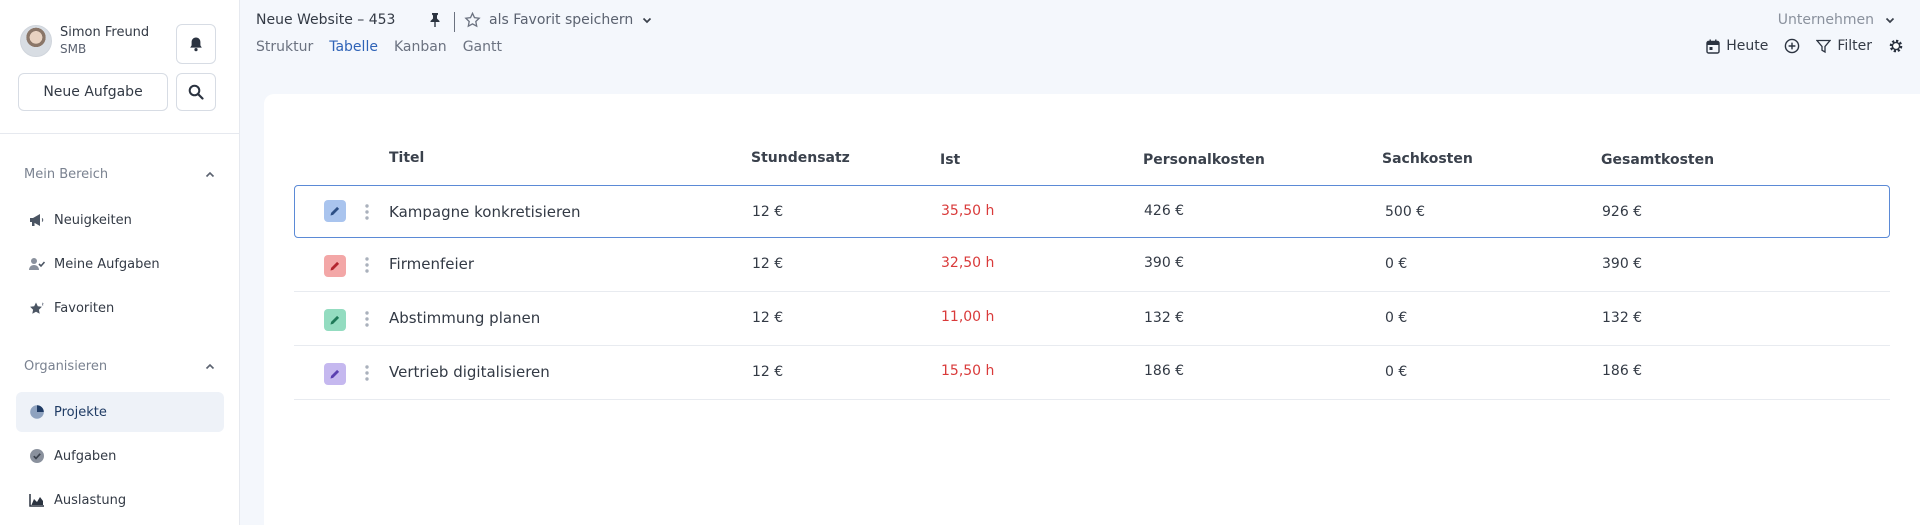  What do you see at coordinates (353, 47) in the screenshot?
I see `tab-tabelle: Tabelle` at bounding box center [353, 47].